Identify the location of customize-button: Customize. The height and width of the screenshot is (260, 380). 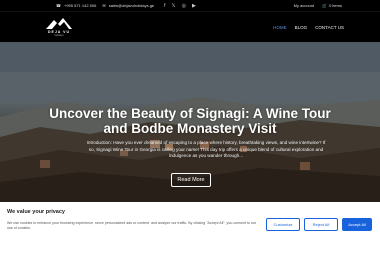
(283, 224).